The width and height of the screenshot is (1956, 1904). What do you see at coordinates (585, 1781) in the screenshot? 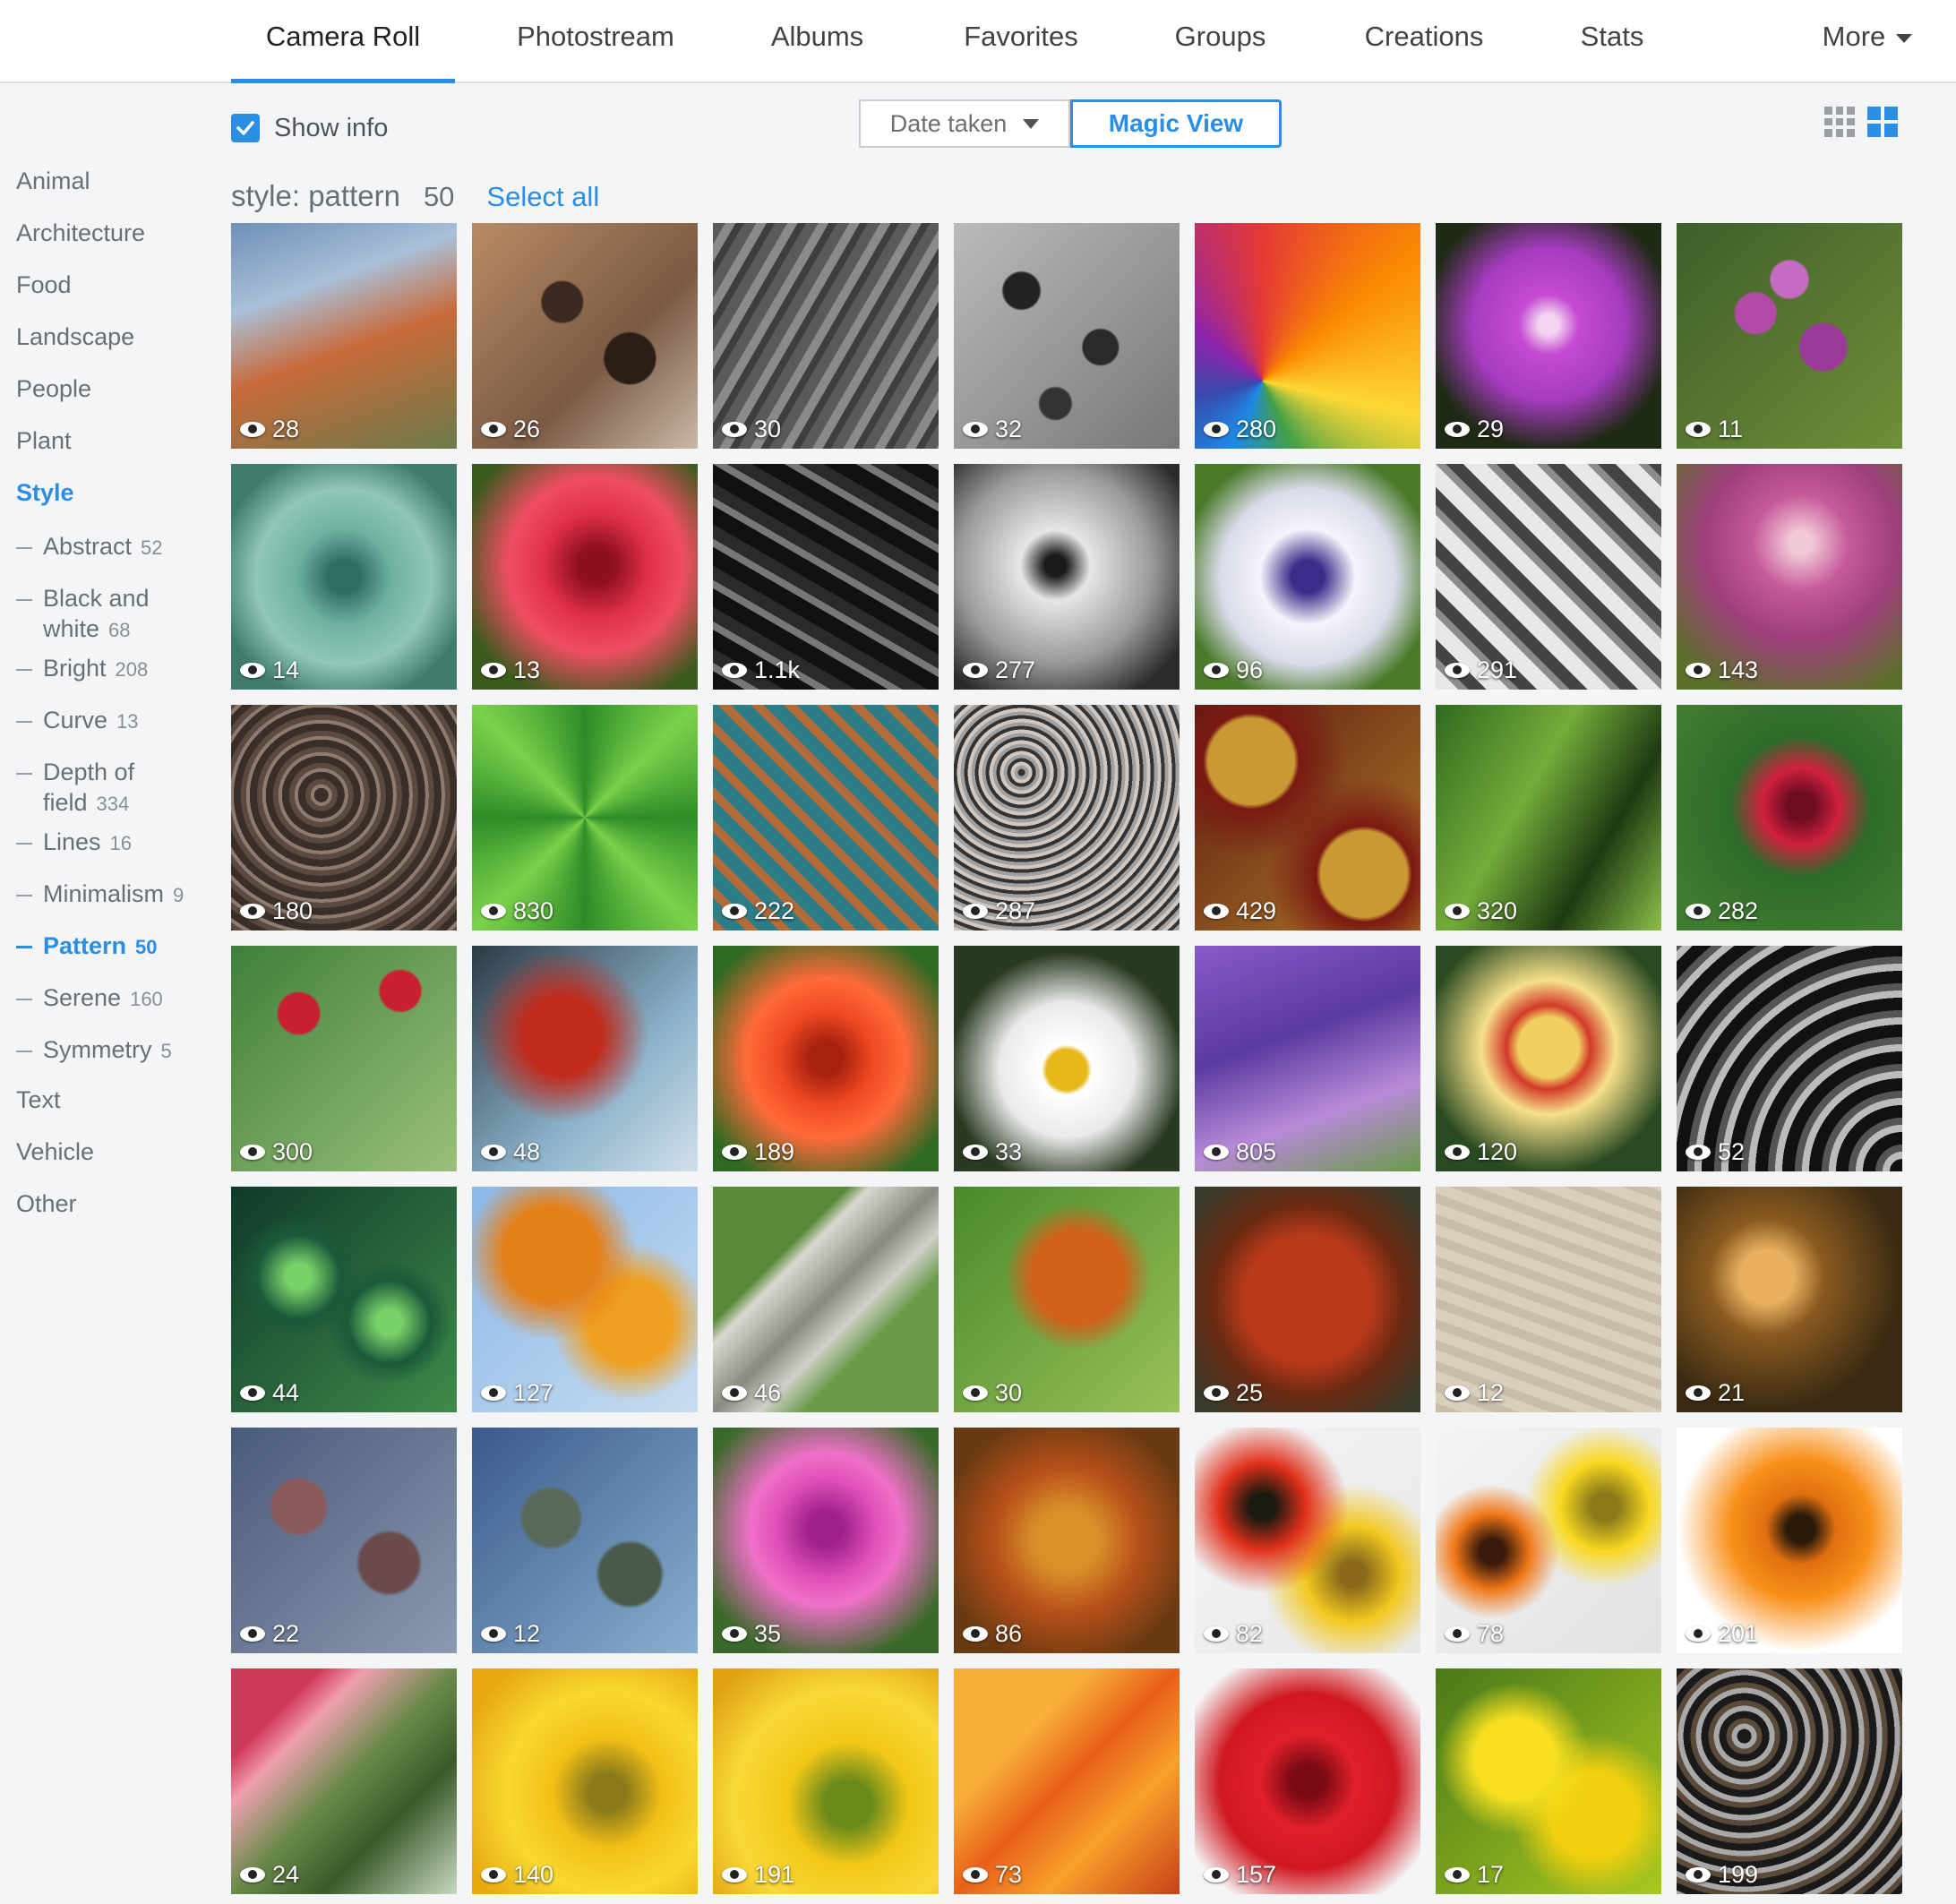
I see `photo-tile: 140` at bounding box center [585, 1781].